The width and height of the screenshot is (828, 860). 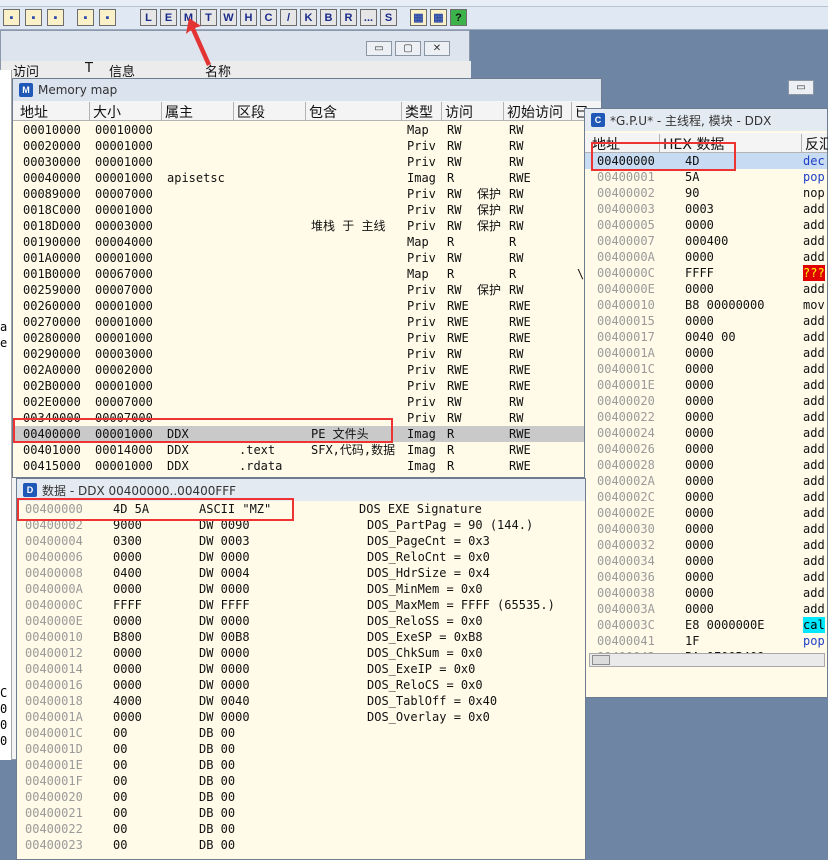 What do you see at coordinates (437, 48) in the screenshot?
I see `close-button: ✕` at bounding box center [437, 48].